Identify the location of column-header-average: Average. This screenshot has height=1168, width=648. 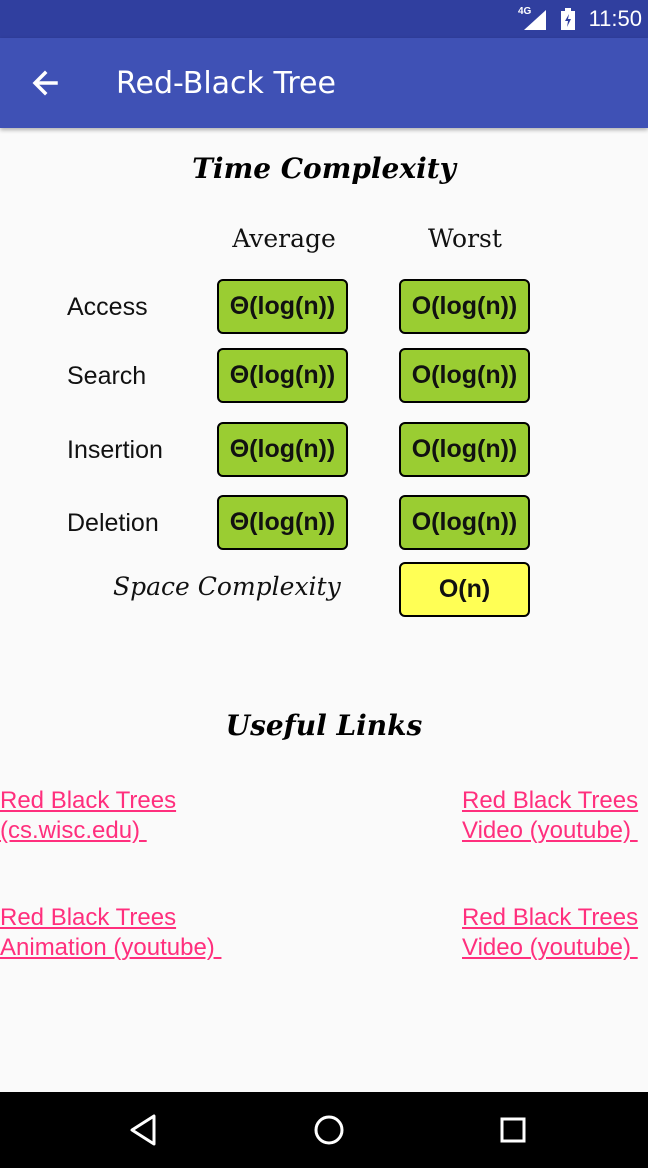
(284, 238).